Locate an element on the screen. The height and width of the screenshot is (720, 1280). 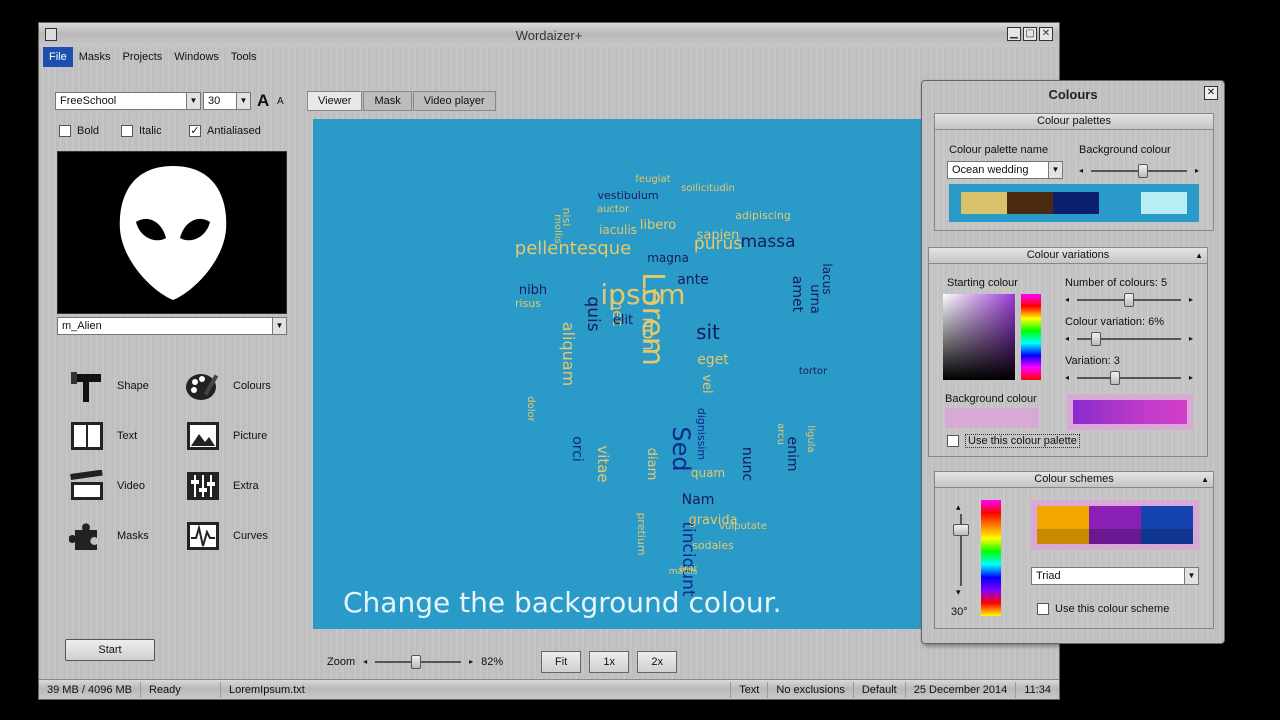
variation-slider: ◂ ▸ is located at coordinates (1129, 378).